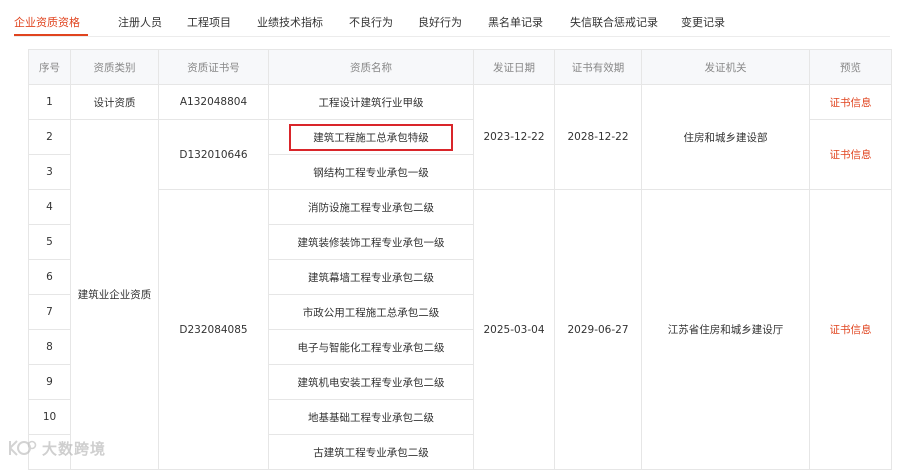 This screenshot has height=470, width=900. I want to click on tab-projects: 工程项目, so click(209, 22).